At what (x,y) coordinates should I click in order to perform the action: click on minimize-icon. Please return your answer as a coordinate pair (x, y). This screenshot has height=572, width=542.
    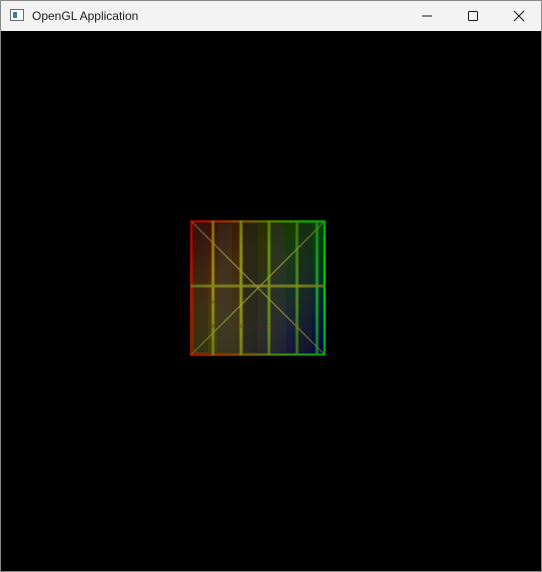
    Looking at the image, I should click on (427, 16).